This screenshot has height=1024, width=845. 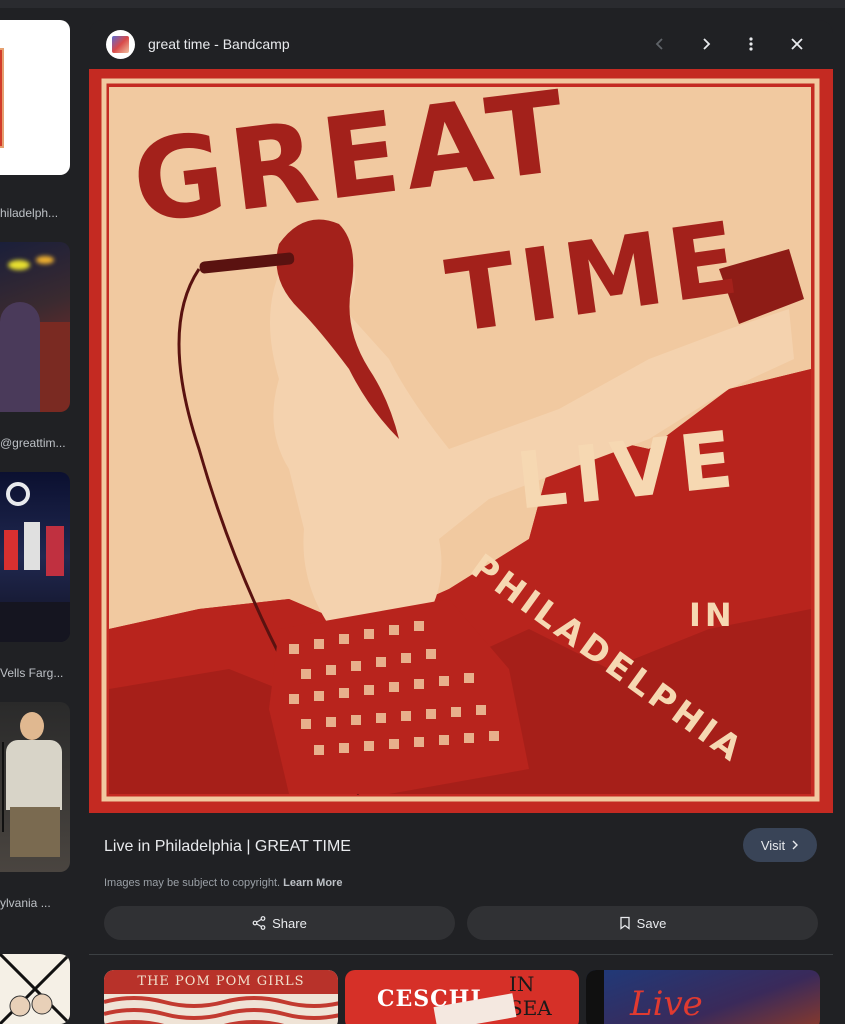 What do you see at coordinates (666, 1004) in the screenshot?
I see `related-image-3-text: Live` at bounding box center [666, 1004].